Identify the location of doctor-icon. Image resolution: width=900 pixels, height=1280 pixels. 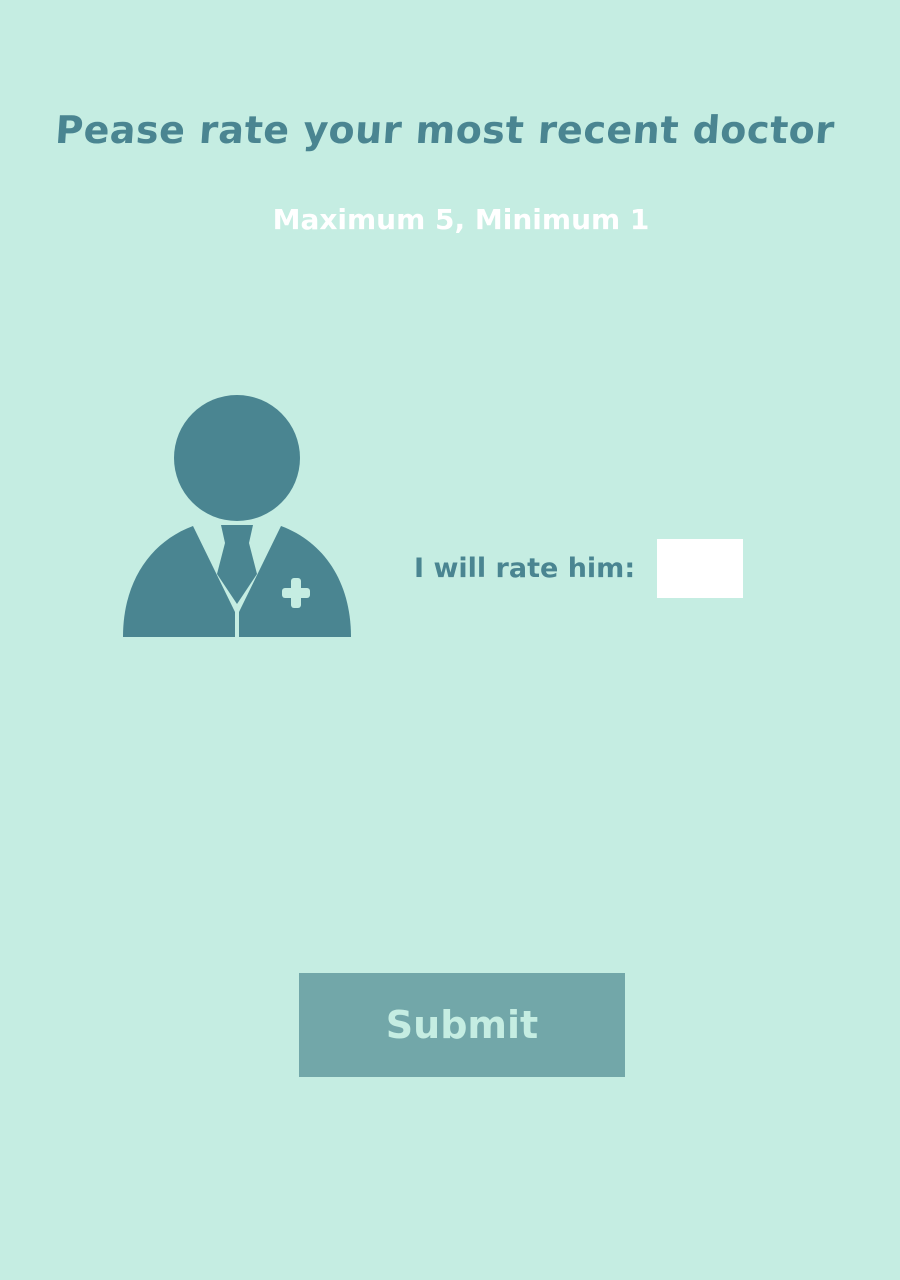
(237, 516).